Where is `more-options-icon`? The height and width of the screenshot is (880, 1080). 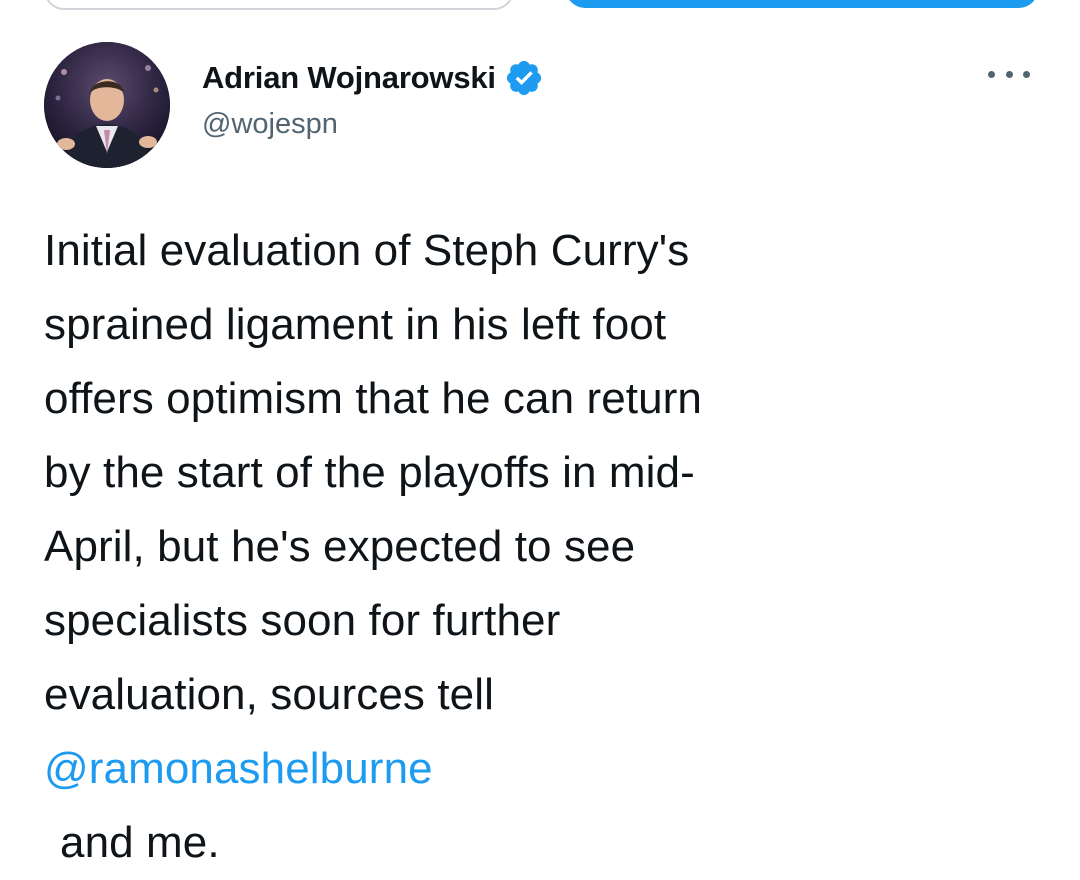
more-options-icon is located at coordinates (1009, 74).